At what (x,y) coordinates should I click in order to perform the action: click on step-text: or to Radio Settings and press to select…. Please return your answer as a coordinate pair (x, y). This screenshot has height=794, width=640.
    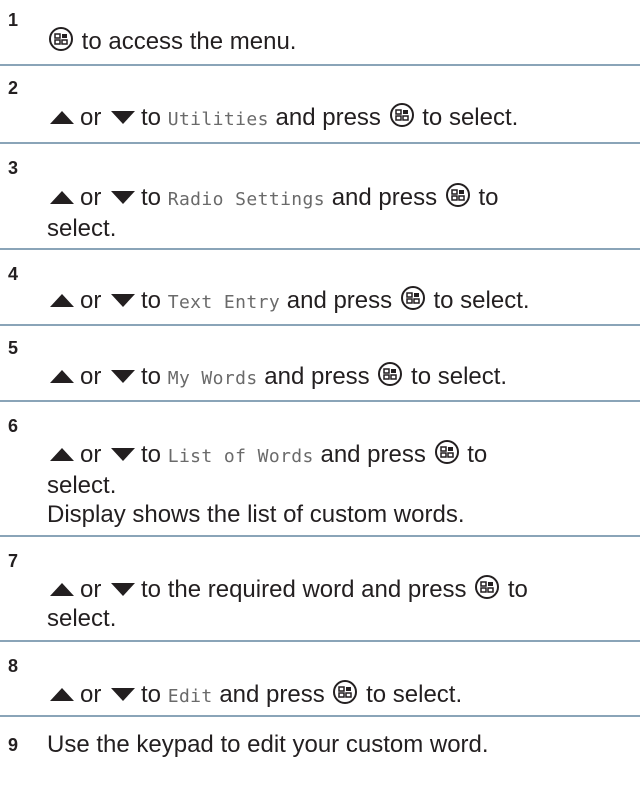
    Looking at the image, I should click on (340, 213).